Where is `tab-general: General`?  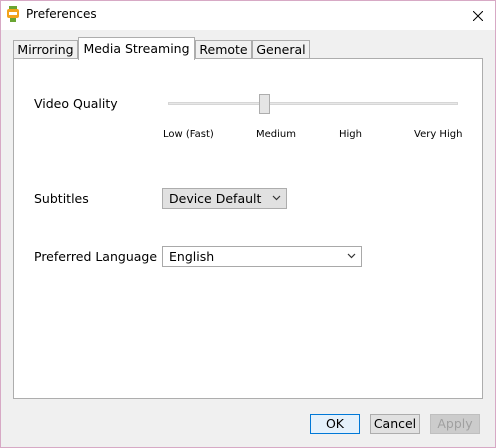 tab-general: General is located at coordinates (281, 49).